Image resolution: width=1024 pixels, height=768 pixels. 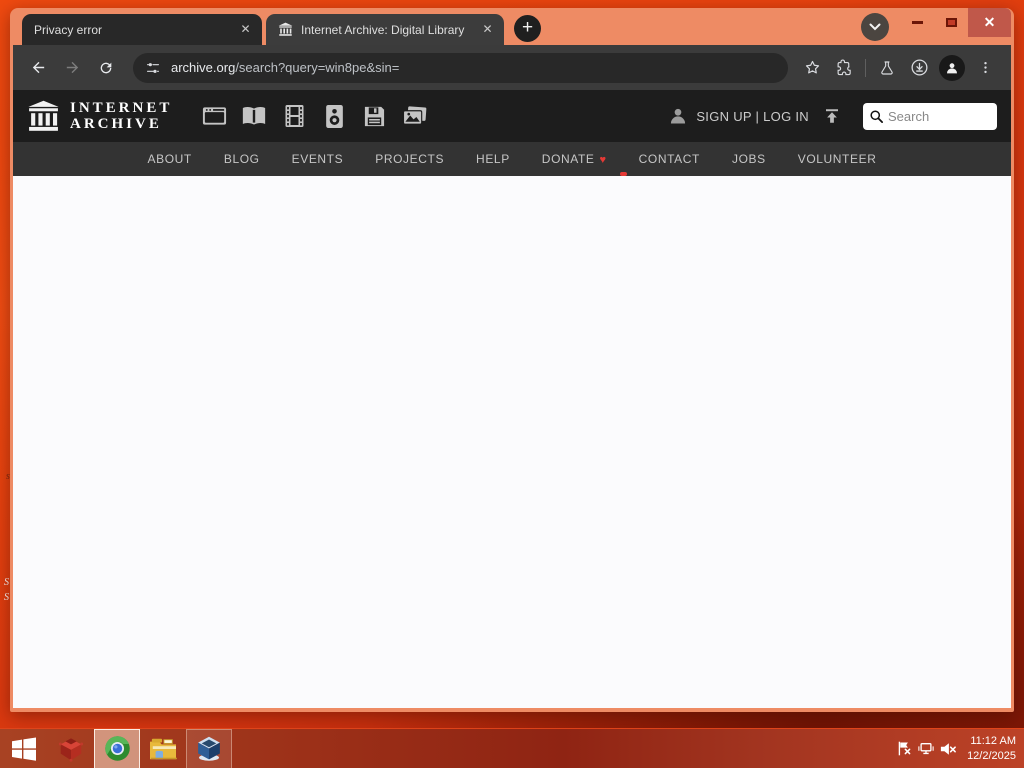 I want to click on audio-speaker-icon, so click(x=334, y=116).